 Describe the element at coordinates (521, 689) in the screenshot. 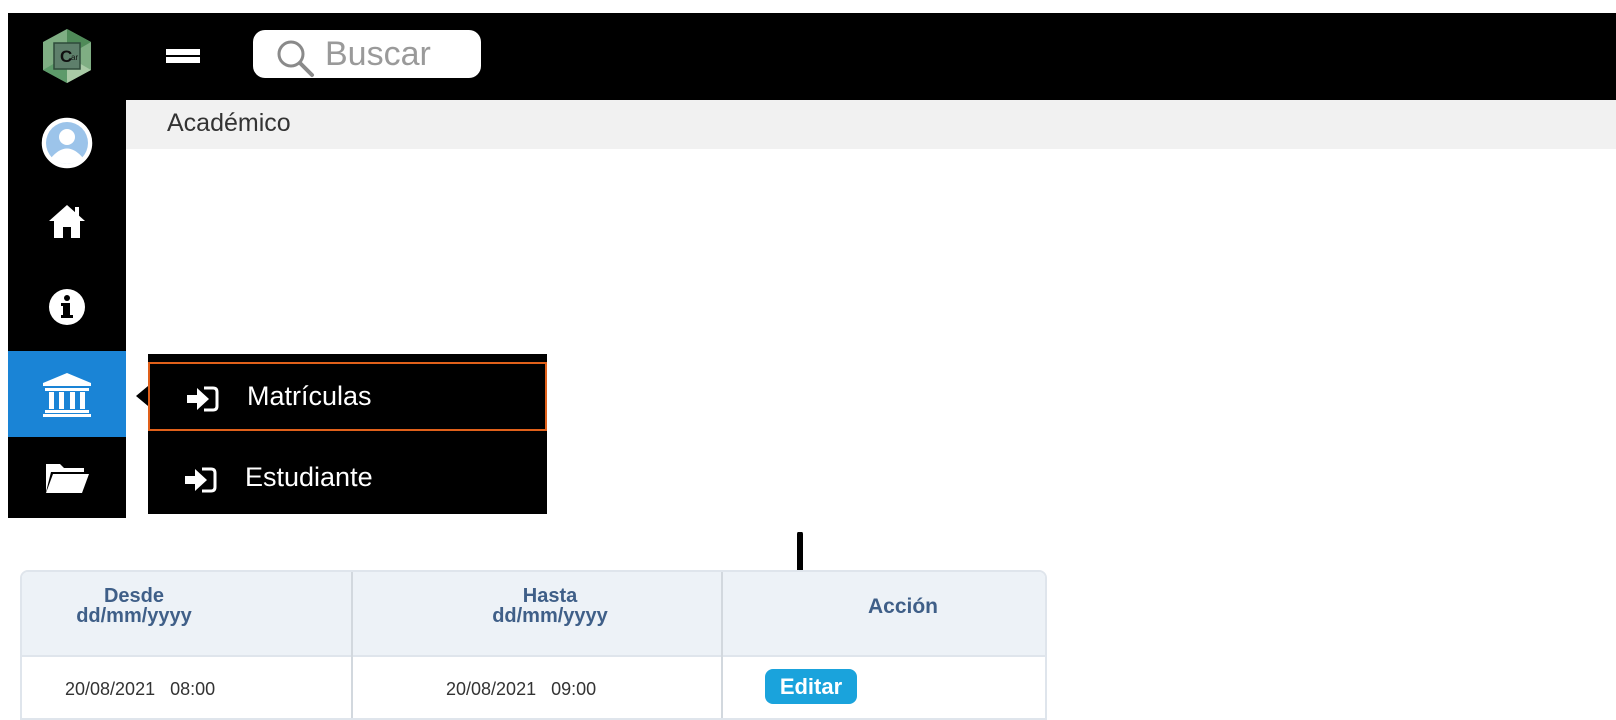

I see `cell-hasta: 20/08/2021 09:00` at that location.